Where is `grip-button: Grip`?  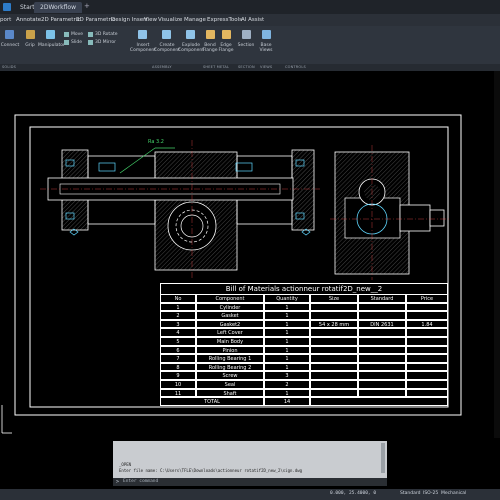 grip-button: Grip is located at coordinates (30, 45).